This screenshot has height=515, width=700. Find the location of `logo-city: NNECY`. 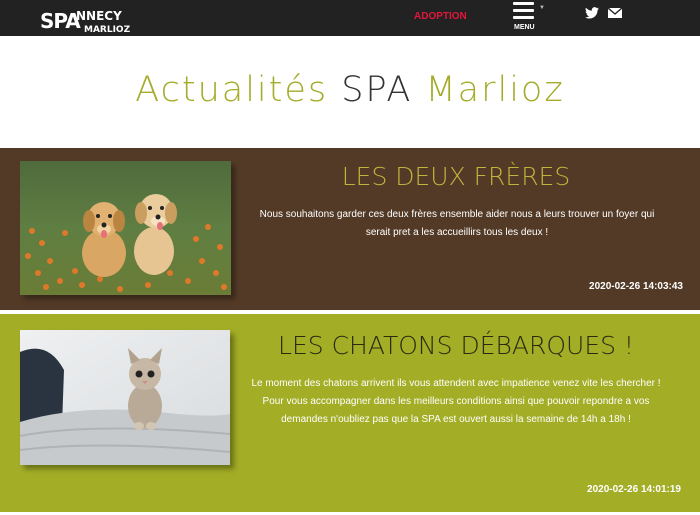

logo-city: NNECY is located at coordinates (99, 16).